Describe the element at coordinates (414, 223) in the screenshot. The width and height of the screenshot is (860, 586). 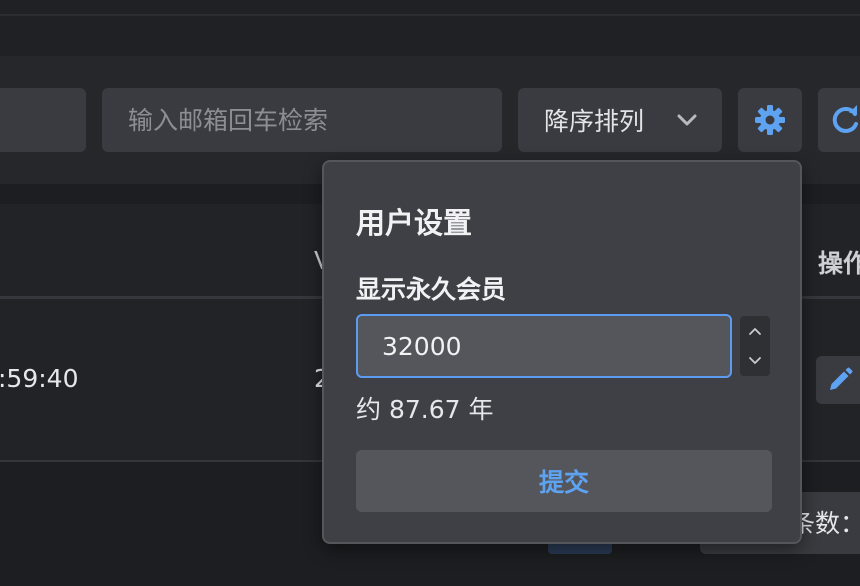
I see `popover-title: 用户设置` at that location.